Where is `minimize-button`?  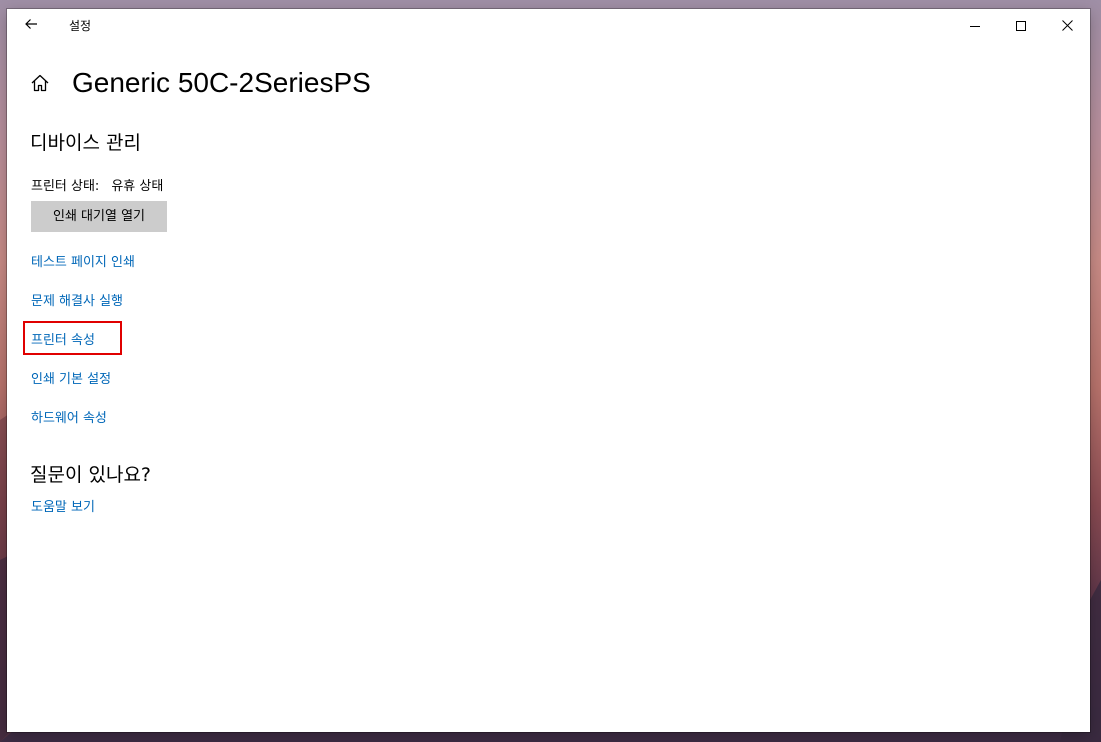
minimize-button is located at coordinates (975, 25).